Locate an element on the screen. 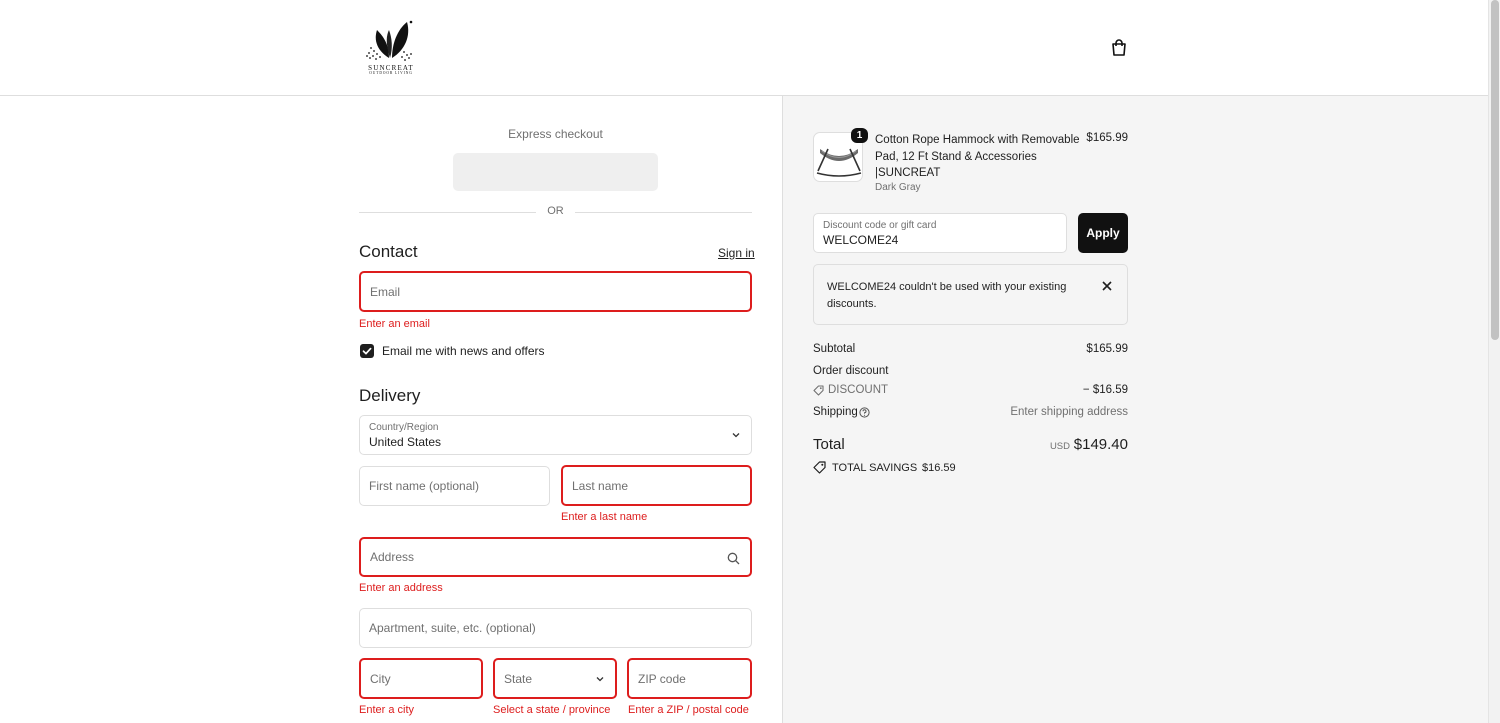 The width and height of the screenshot is (1500, 723). country-select: Country/Region United States is located at coordinates (555, 435).